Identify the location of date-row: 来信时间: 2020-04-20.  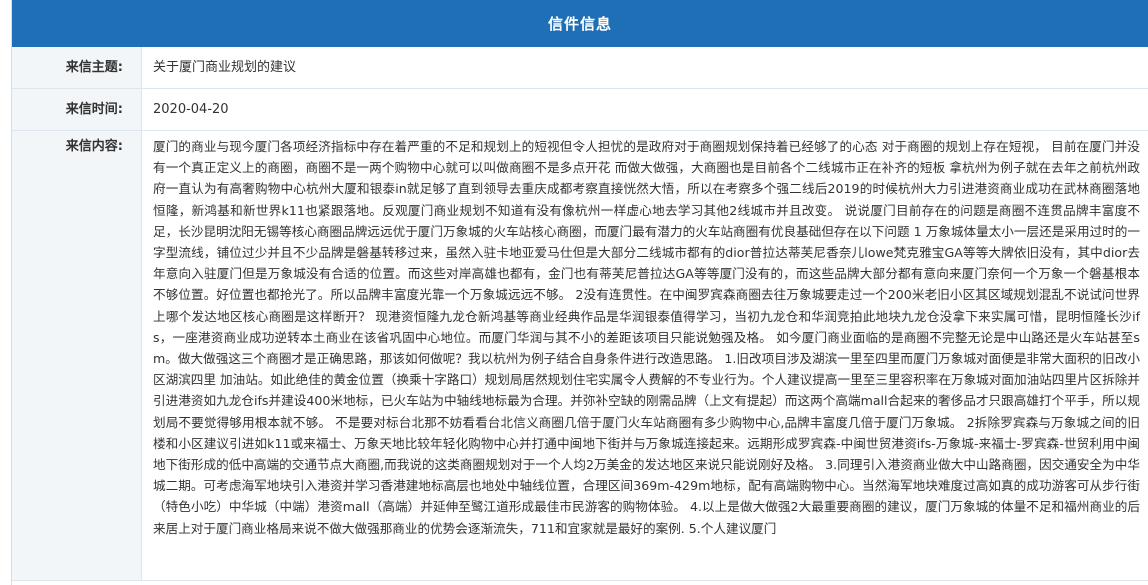
(580, 110).